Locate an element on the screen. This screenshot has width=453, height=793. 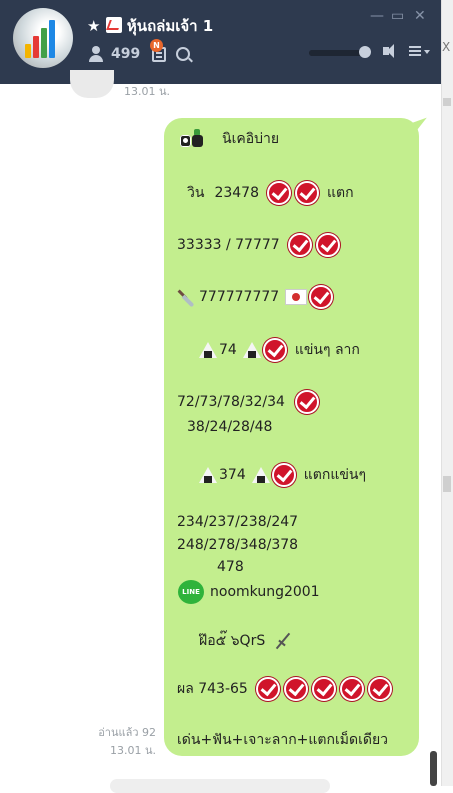
group-avatar is located at coordinates (43, 38).